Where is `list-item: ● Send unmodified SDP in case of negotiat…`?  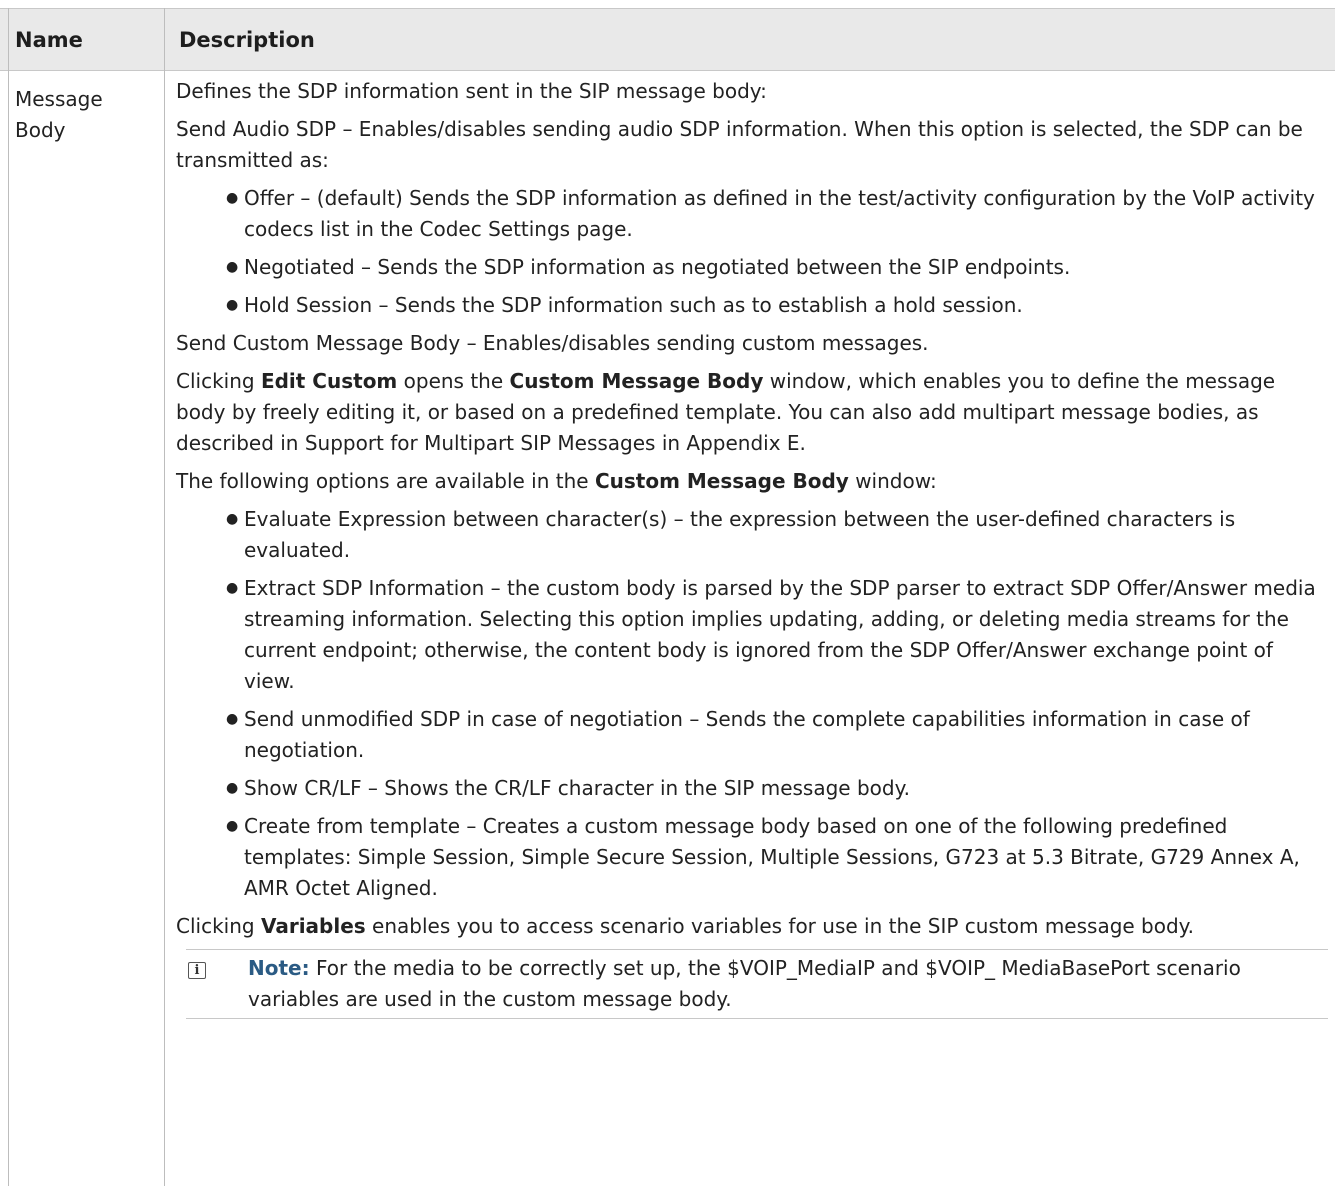
list-item: ● Send unmodified SDP in case of negotiat… is located at coordinates (777, 735).